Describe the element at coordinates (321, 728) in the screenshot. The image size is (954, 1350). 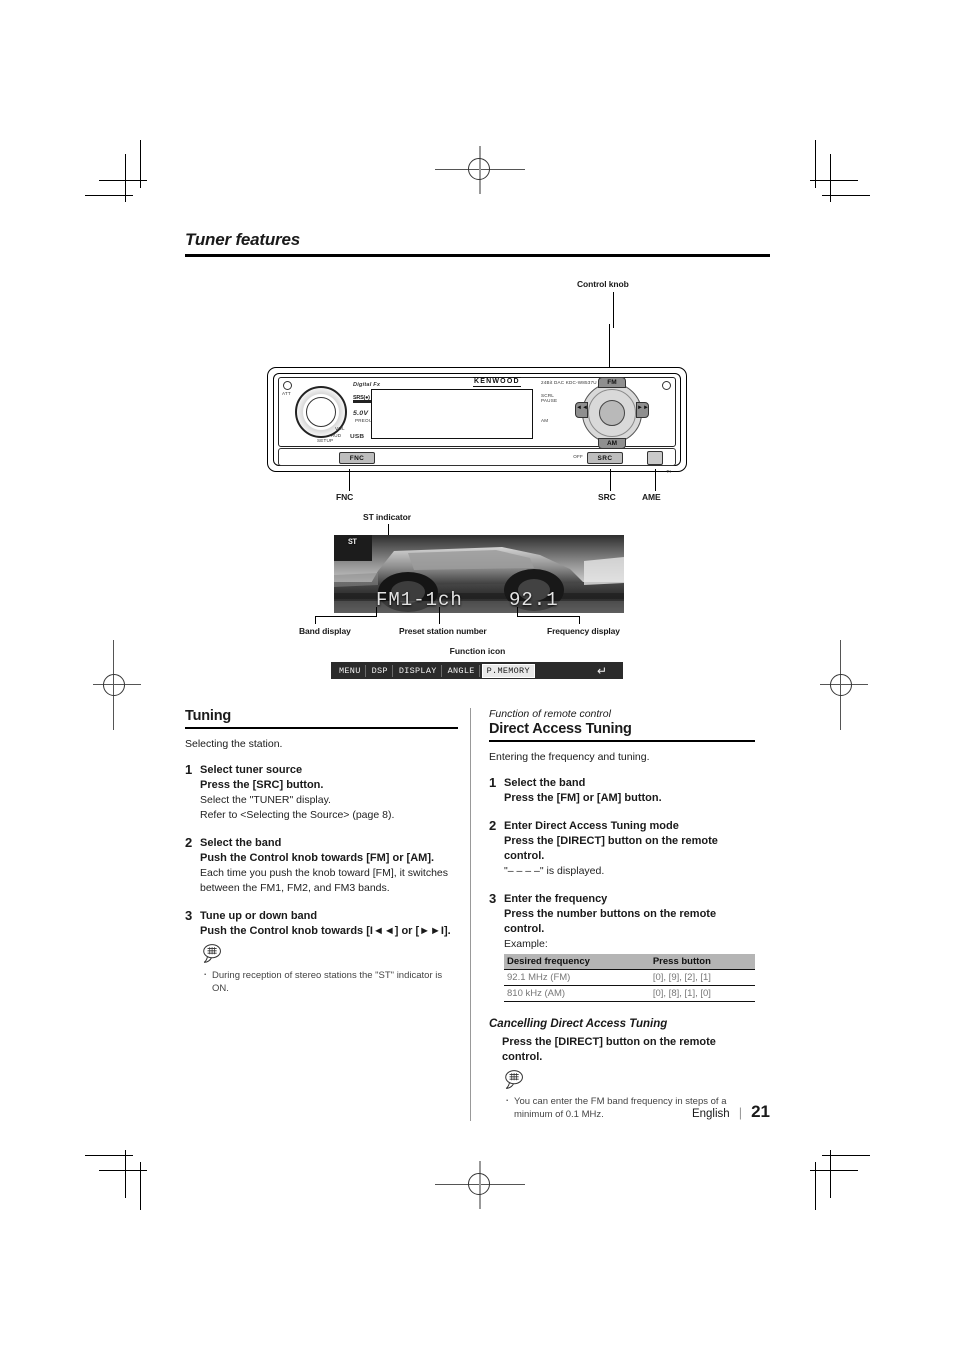
I see `tuning-heading-rule` at that location.